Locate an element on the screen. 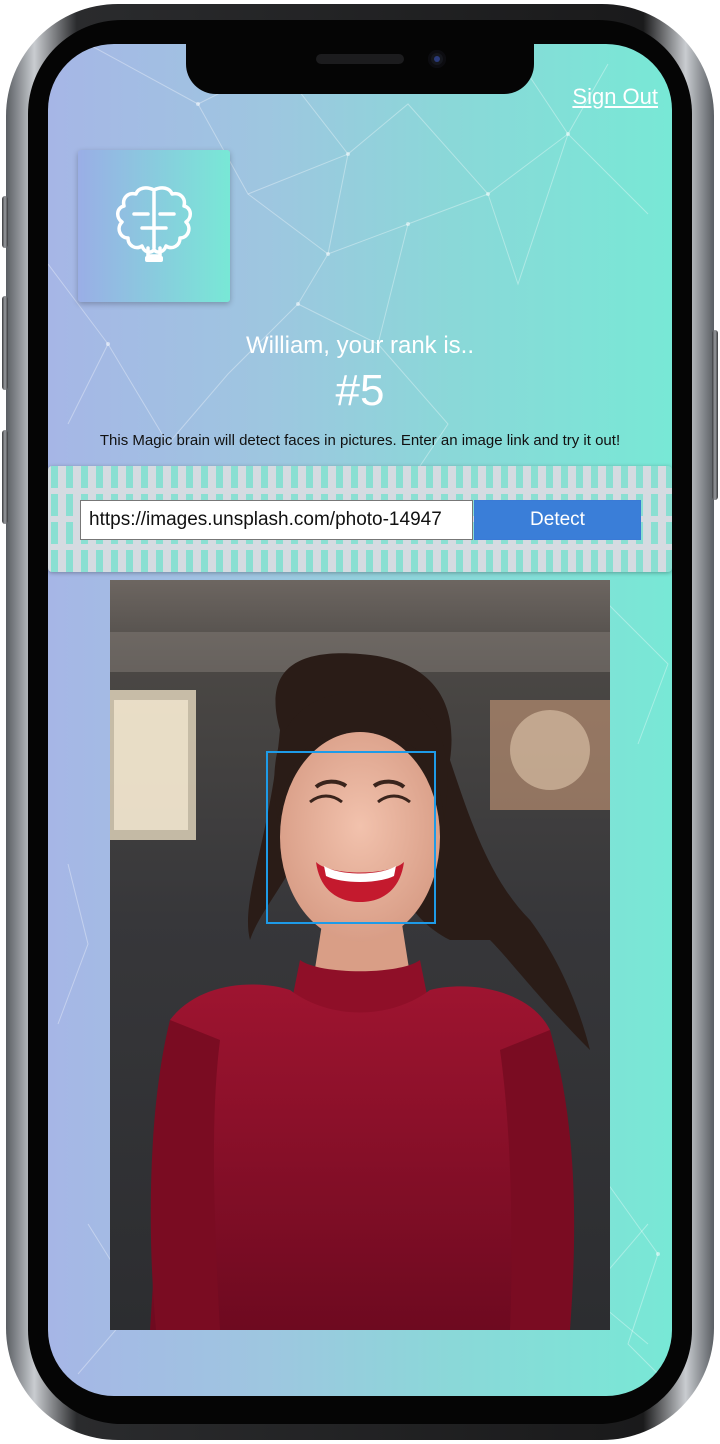 The image size is (720, 1444). phone-notch is located at coordinates (360, 69).